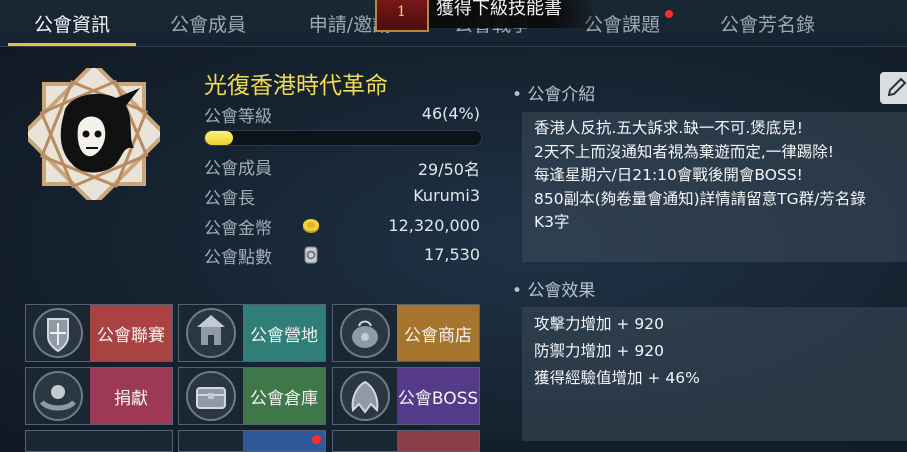 Image resolution: width=907 pixels, height=452 pixels. What do you see at coordinates (238, 258) in the screenshot?
I see `guild-points-label: 公會點數` at bounding box center [238, 258].